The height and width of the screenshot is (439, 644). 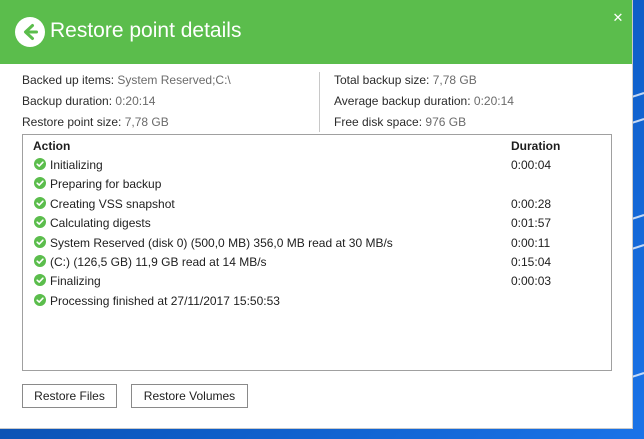 What do you see at coordinates (319, 102) in the screenshot?
I see `info-divider` at bounding box center [319, 102].